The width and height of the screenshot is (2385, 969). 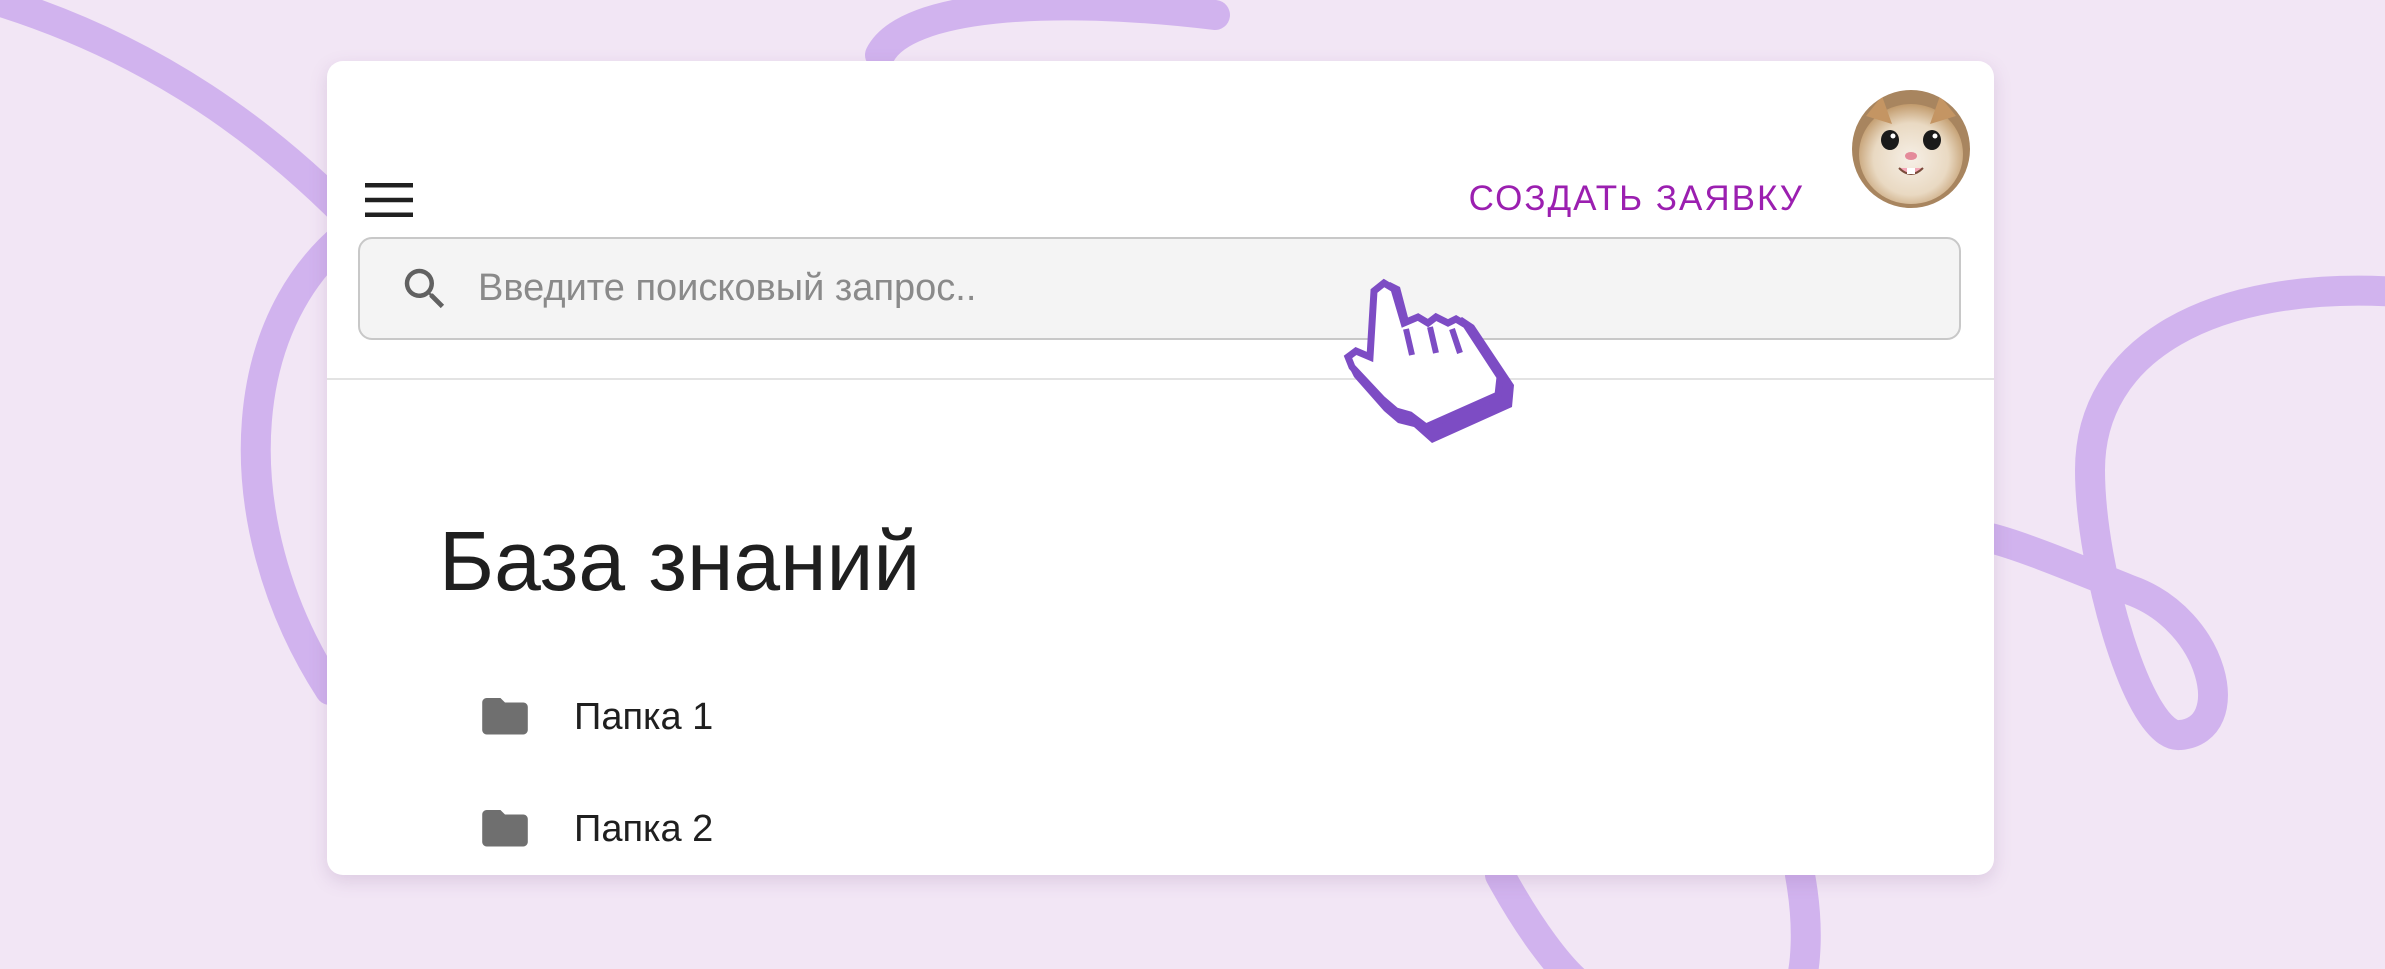 I want to click on folder-label: Папка 2, so click(x=644, y=828).